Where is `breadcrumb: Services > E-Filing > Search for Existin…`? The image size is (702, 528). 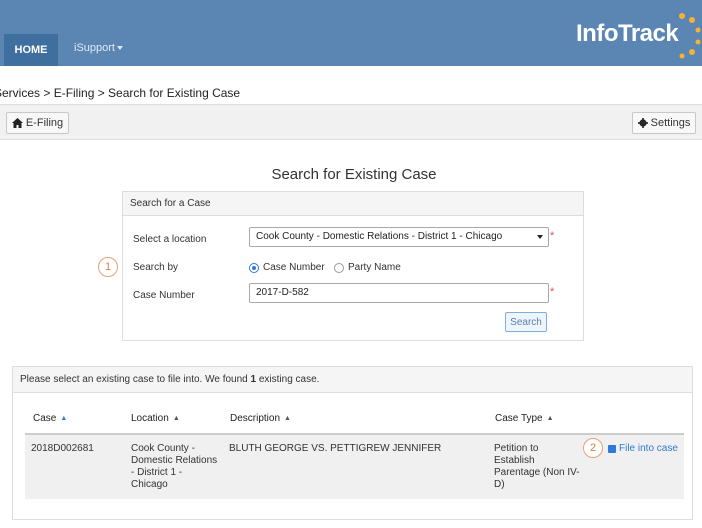 breadcrumb: Services > E-Filing > Search for Existin… is located at coordinates (120, 93).